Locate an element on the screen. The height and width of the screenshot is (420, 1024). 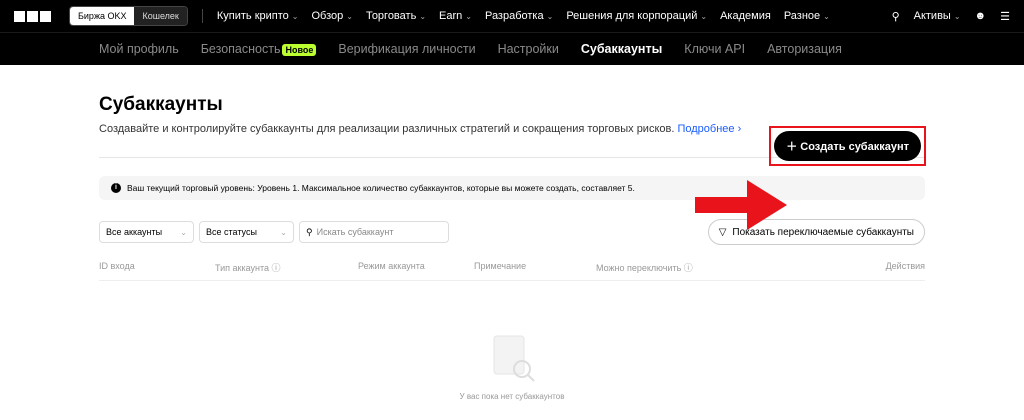
menu-icon: ☰ is located at coordinates (1005, 16).